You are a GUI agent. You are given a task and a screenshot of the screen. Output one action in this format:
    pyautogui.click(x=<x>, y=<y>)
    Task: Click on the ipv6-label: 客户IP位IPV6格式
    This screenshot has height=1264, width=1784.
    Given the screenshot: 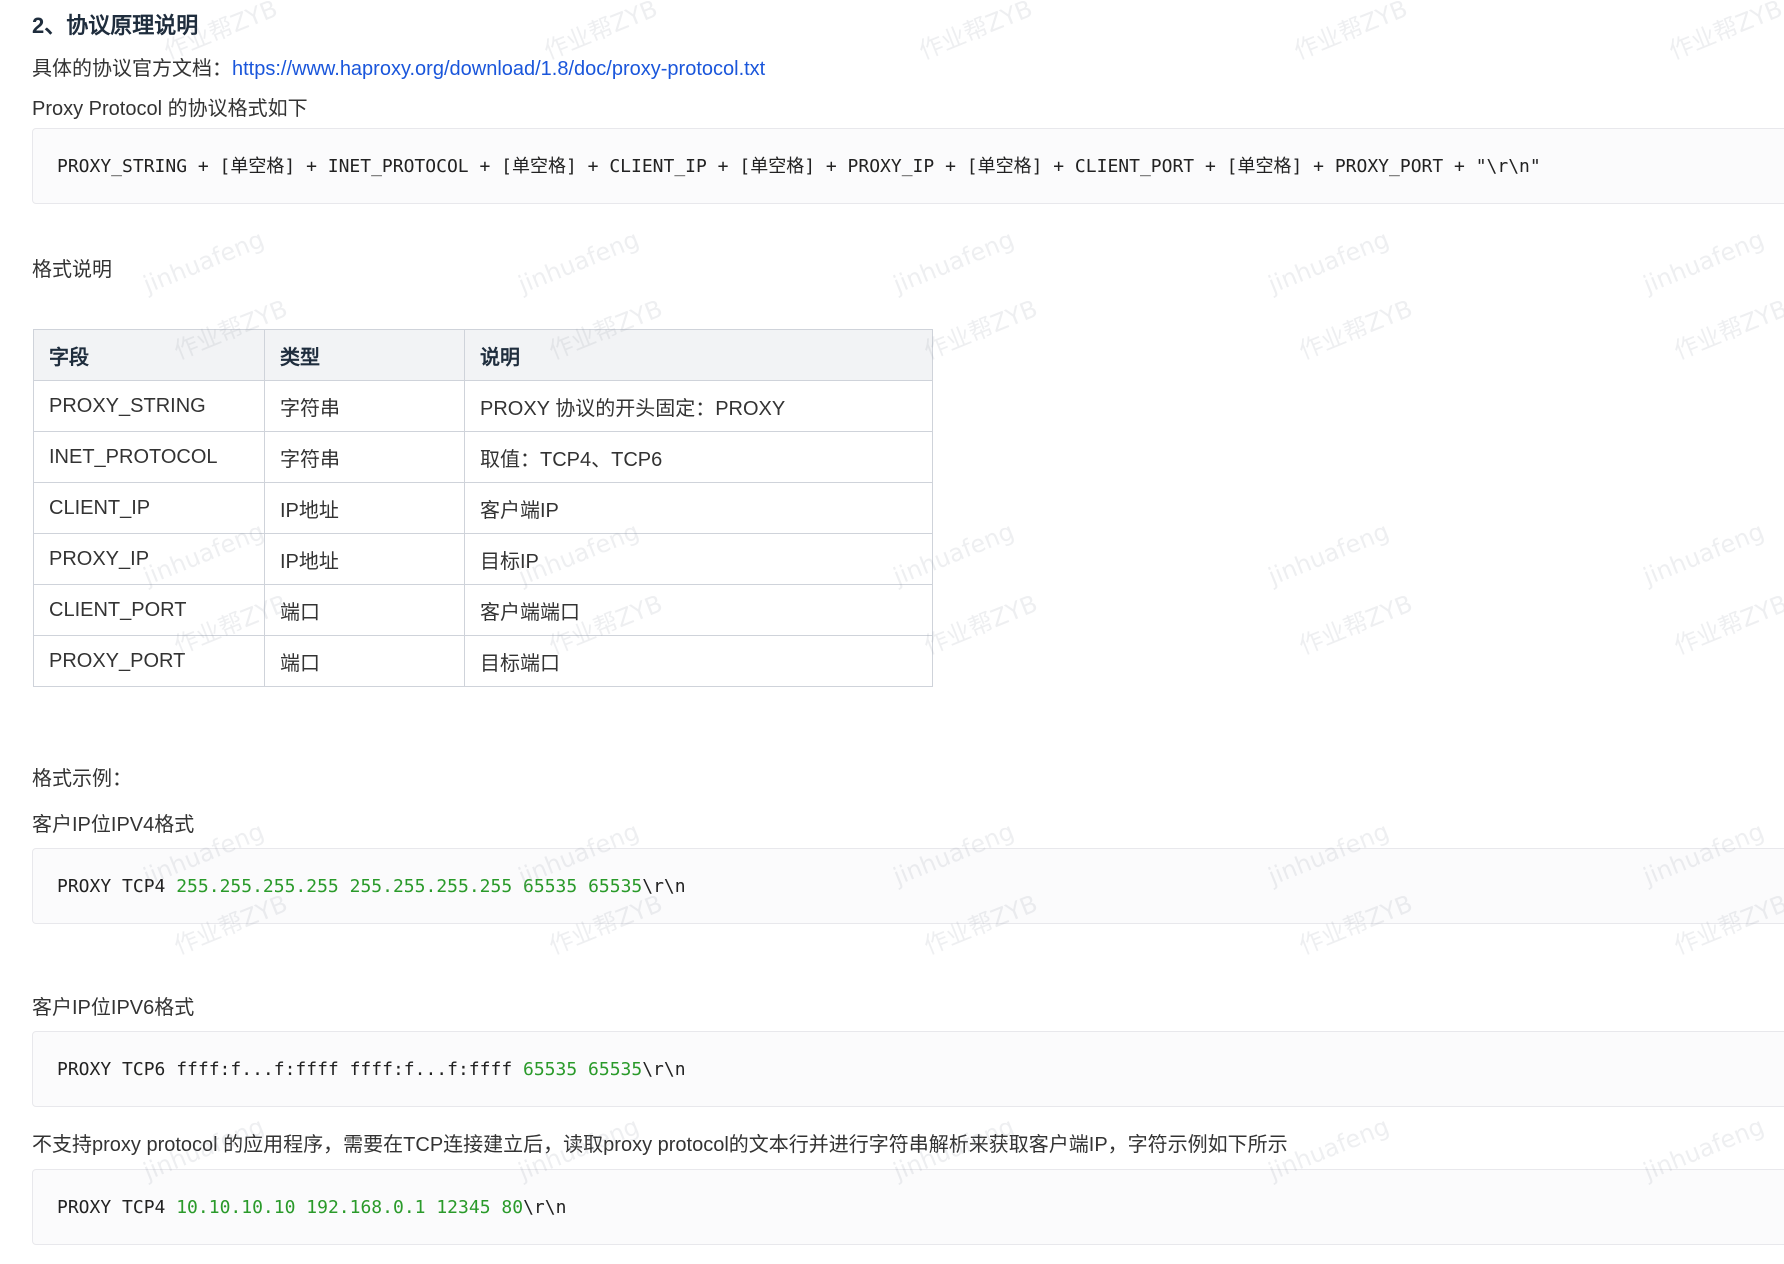 What is the action you would take?
    pyautogui.click(x=113, y=1008)
    